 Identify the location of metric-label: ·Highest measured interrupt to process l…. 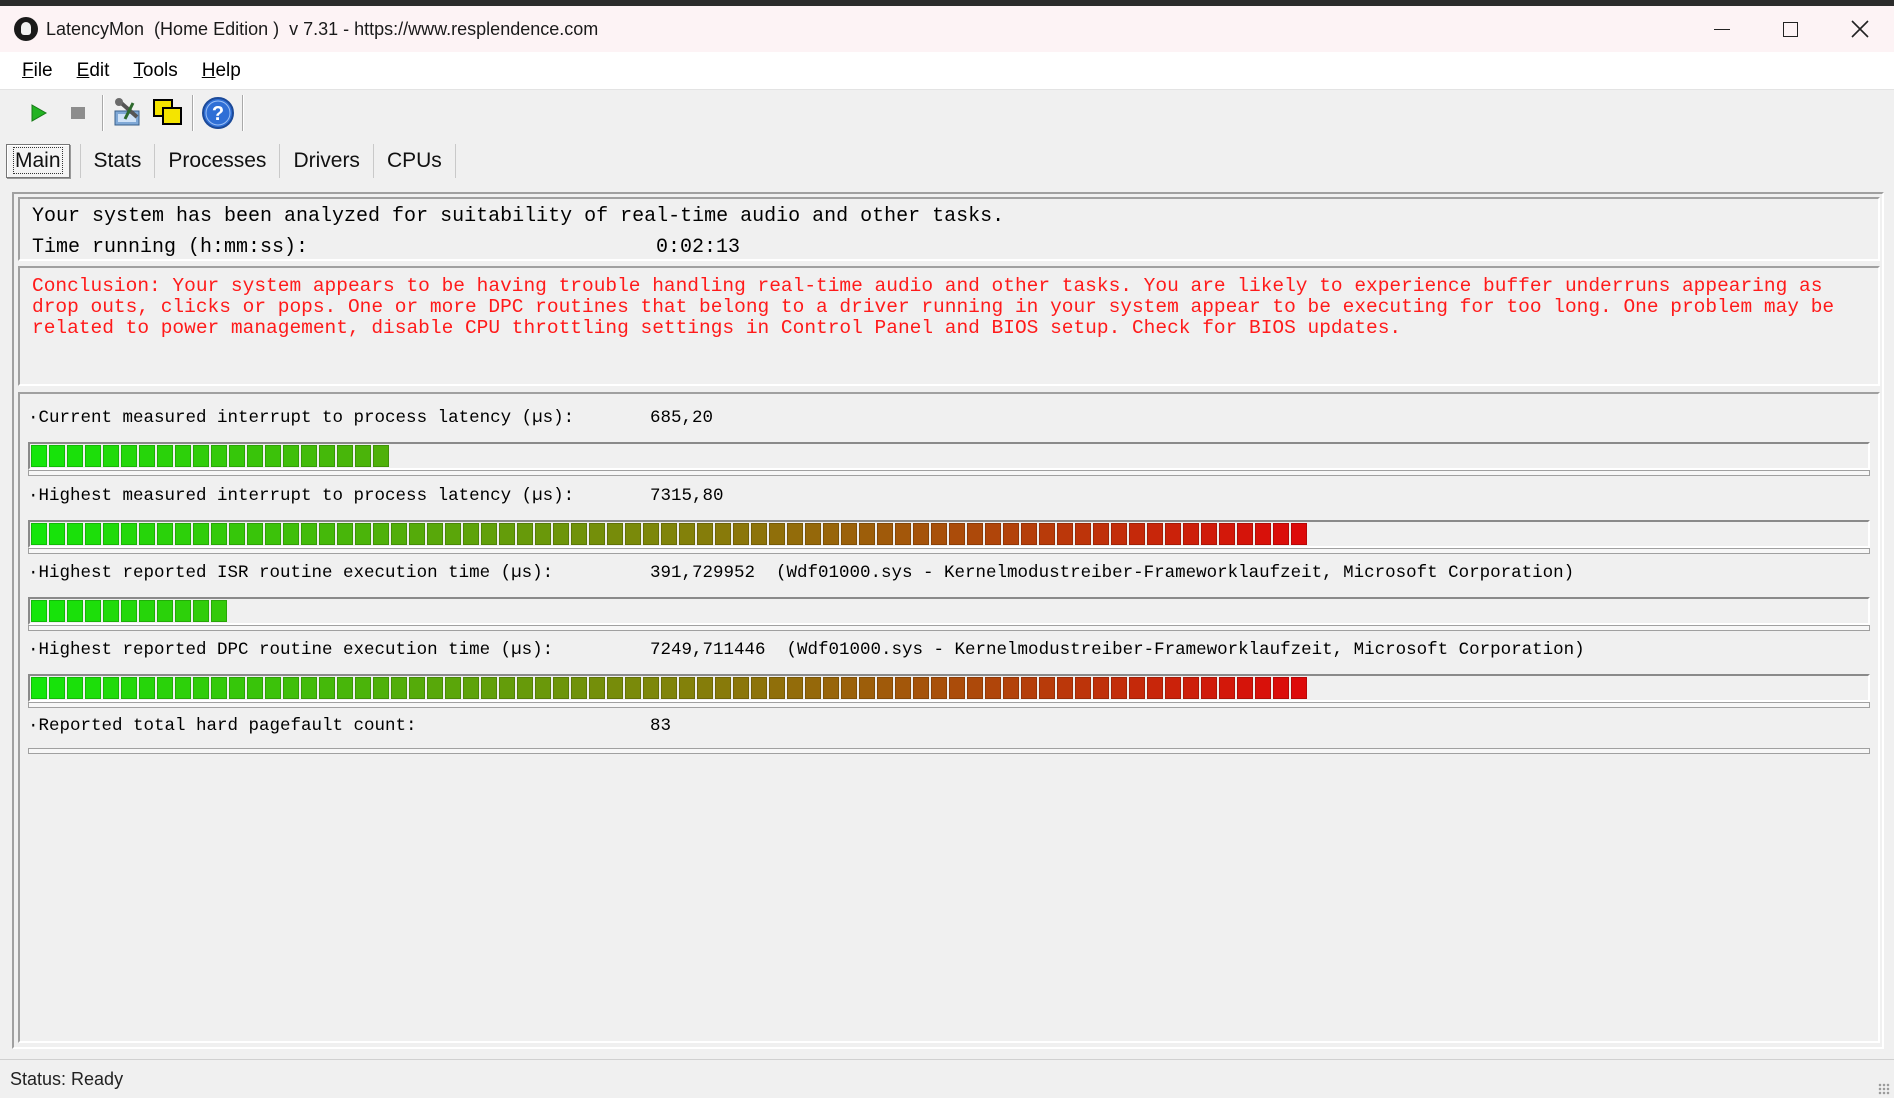
(301, 496).